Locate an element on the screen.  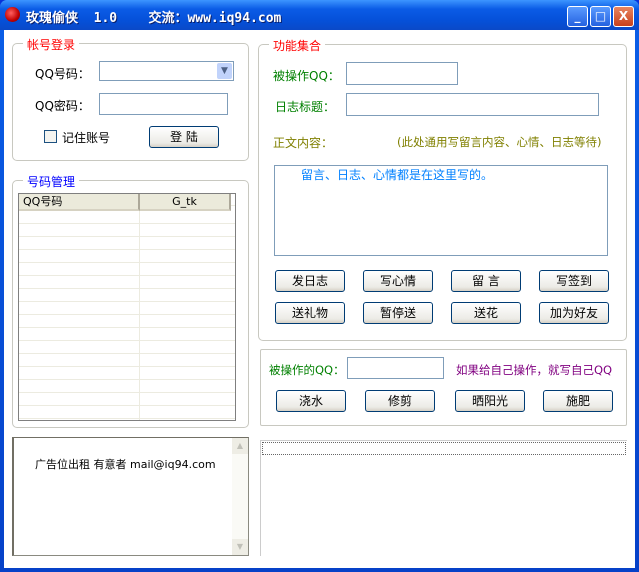
functions-legend: 功能集合 is located at coordinates (297, 45).